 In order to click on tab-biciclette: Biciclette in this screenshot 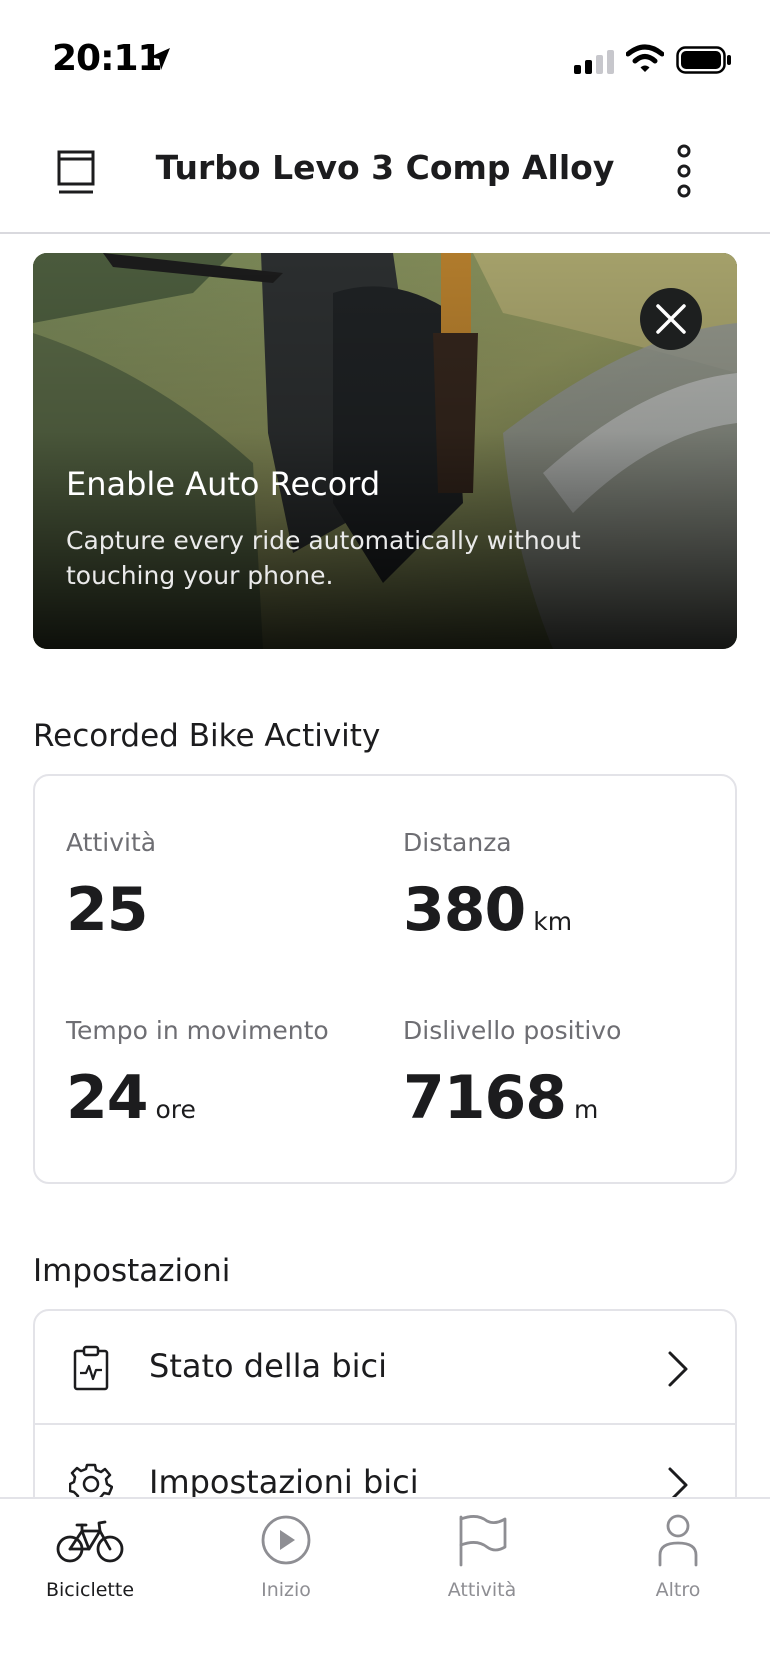, I will do `click(92, 1563)`.